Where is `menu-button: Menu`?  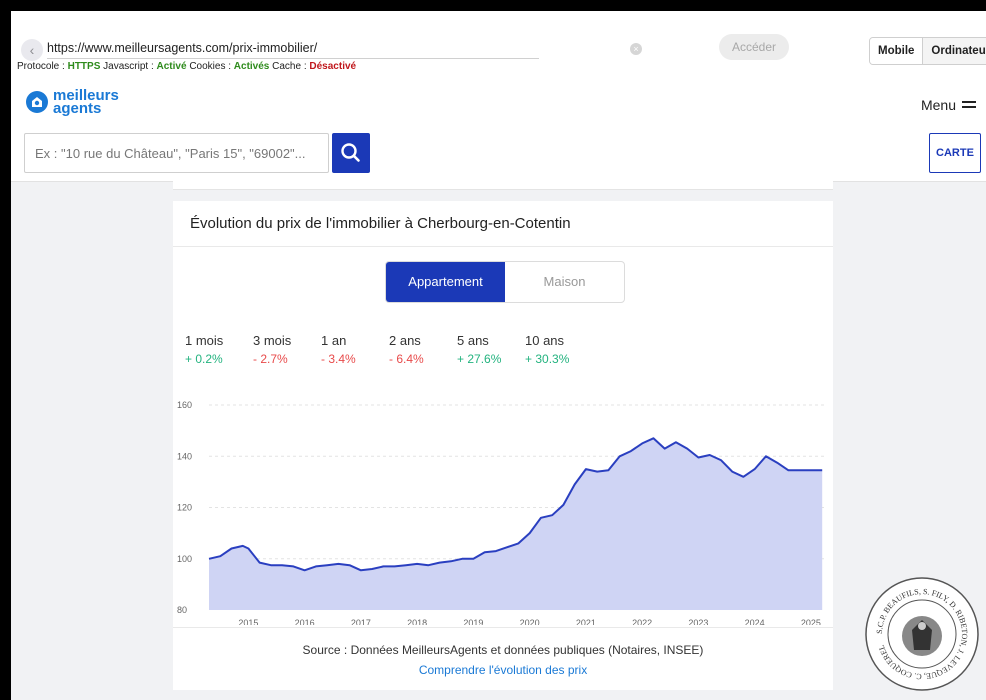 menu-button: Menu is located at coordinates (948, 105).